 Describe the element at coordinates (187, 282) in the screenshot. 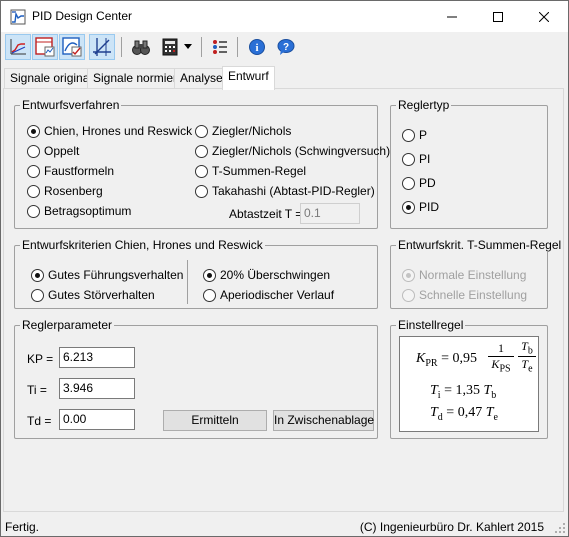

I see `group-divider` at that location.